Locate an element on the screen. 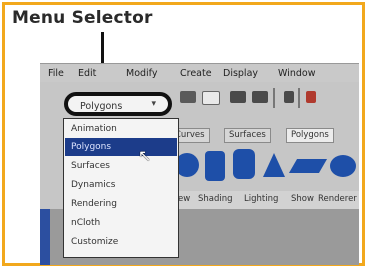  menu-option-ncloth: nCloth is located at coordinates (121, 223).